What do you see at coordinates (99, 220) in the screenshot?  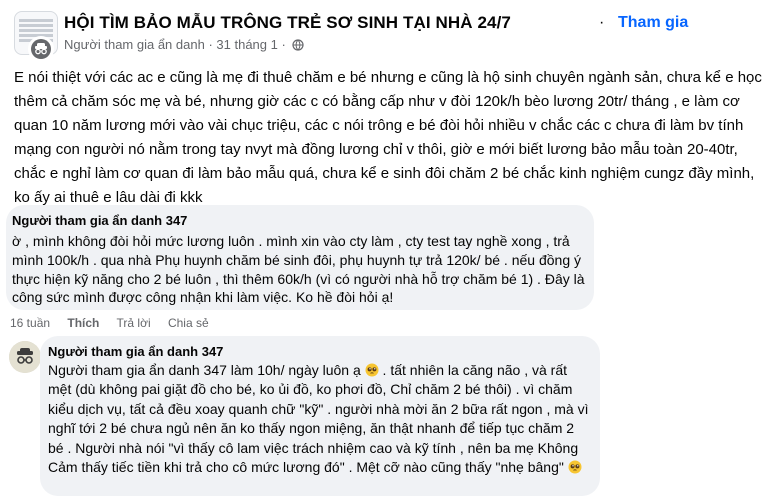 I see `comment-author: Người tham gia ẩn danh 347` at bounding box center [99, 220].